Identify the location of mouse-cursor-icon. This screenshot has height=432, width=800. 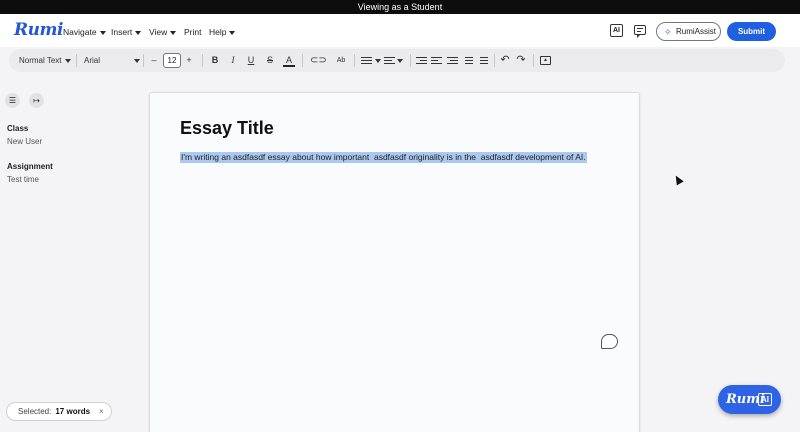
(678, 179).